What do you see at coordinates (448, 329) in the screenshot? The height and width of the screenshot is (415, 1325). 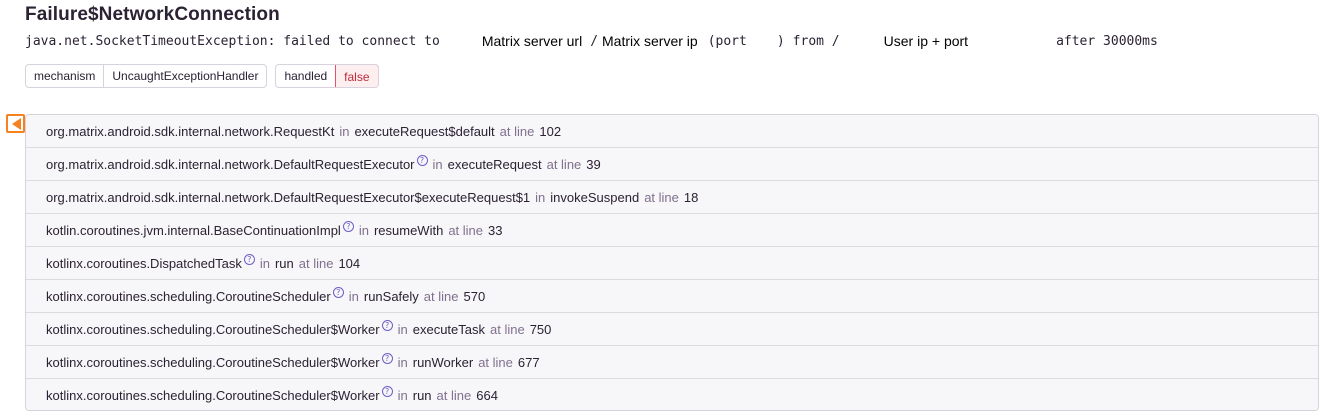 I see `frame-function: executeTask` at bounding box center [448, 329].